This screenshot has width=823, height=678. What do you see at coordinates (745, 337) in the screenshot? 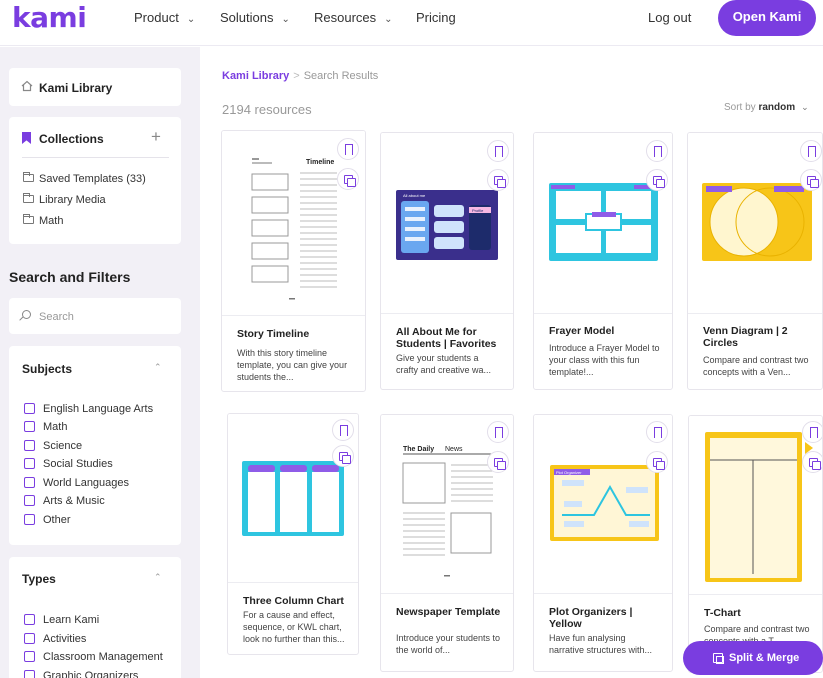
I see `card-title: Venn Diagram | 2 Circles` at bounding box center [745, 337].